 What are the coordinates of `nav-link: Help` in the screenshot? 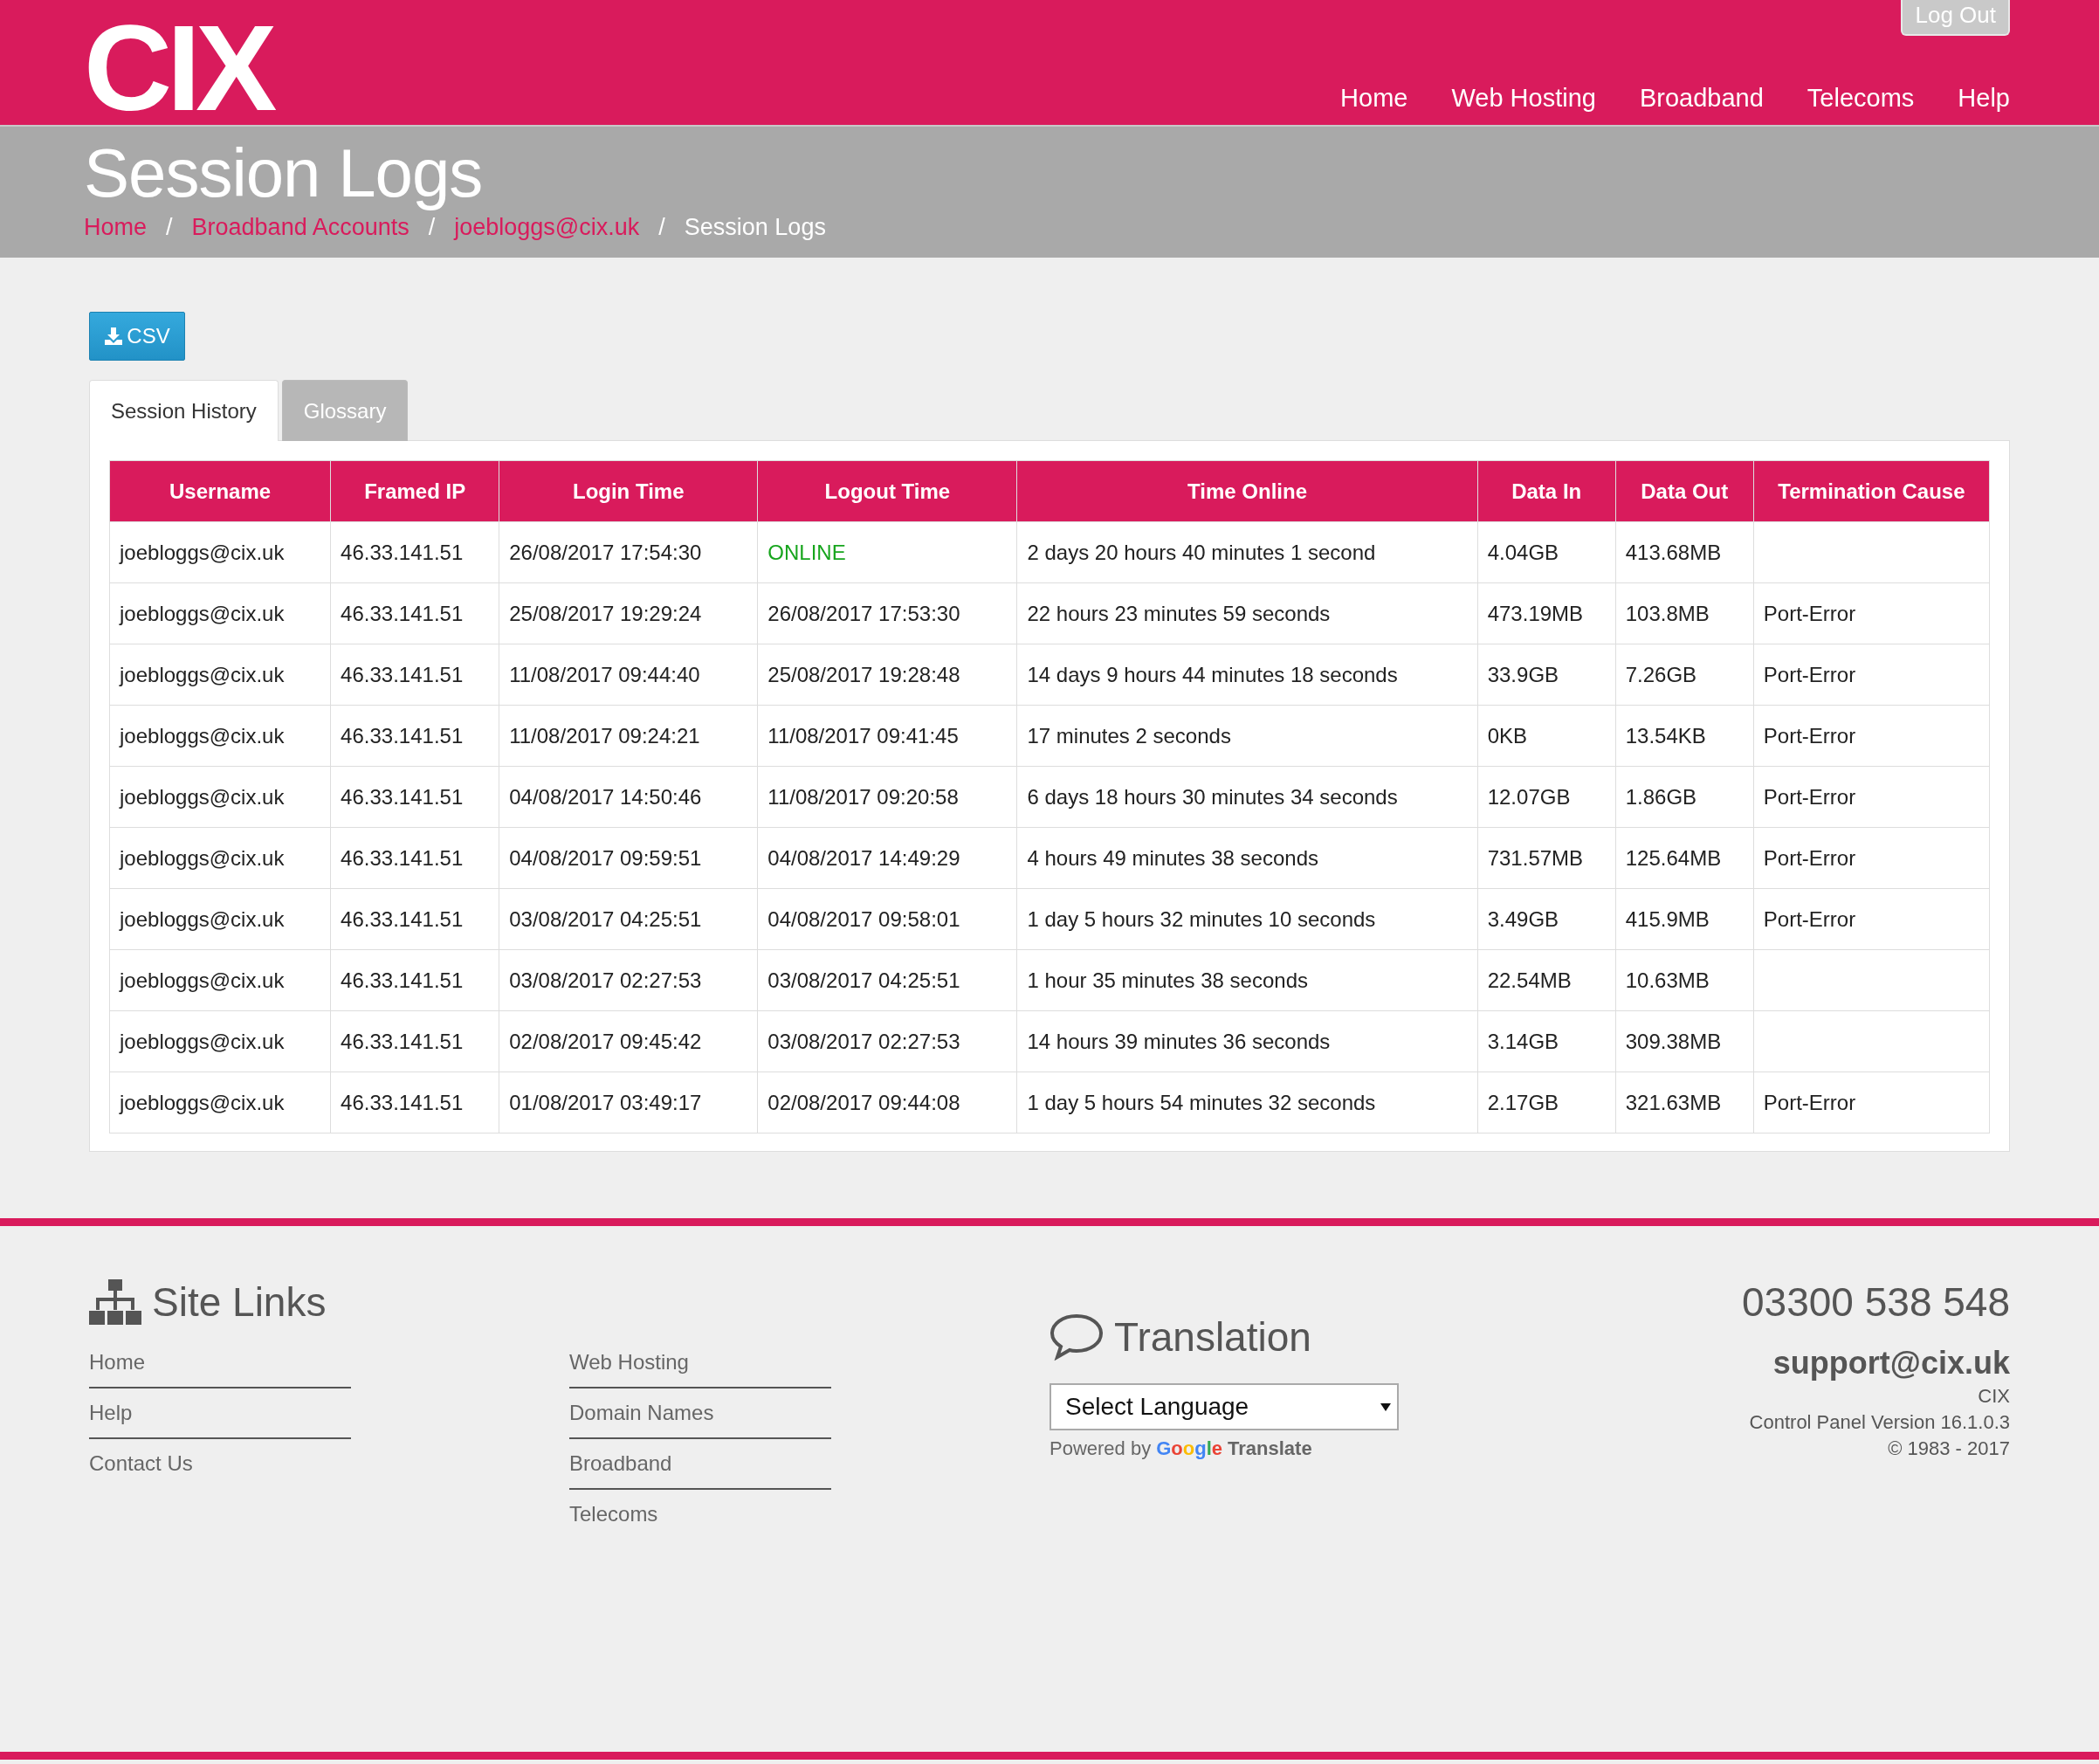 It's located at (1984, 98).